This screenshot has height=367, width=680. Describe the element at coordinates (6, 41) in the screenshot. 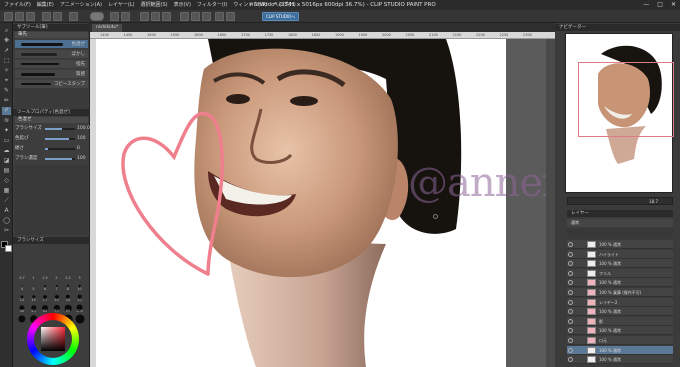

I see `move-tool-icon: ✥` at that location.